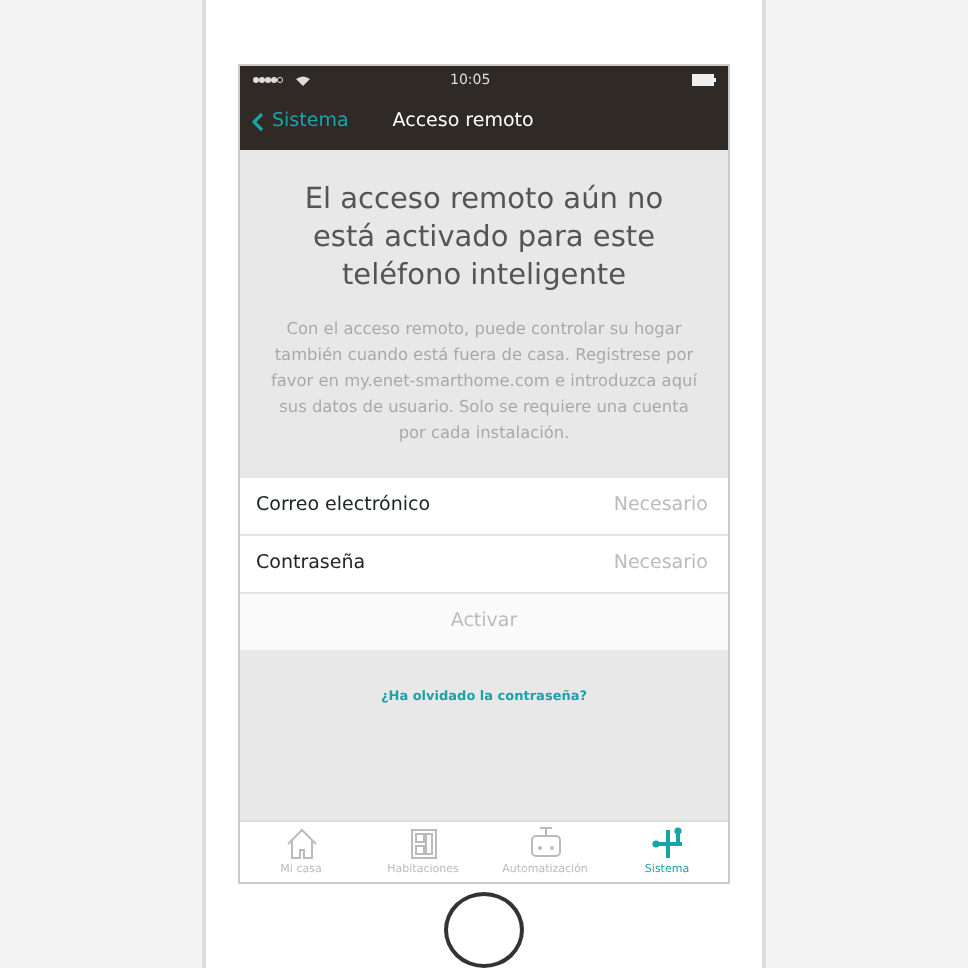 This screenshot has width=968, height=968. I want to click on battery-icon, so click(704, 80).